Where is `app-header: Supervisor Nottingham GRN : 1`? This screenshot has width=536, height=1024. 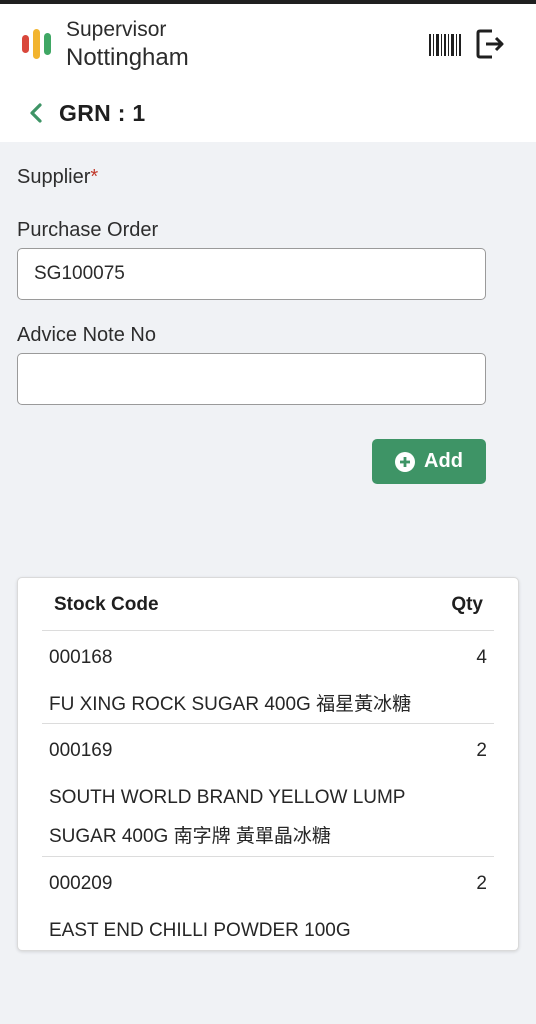 app-header: Supervisor Nottingham GRN : 1 is located at coordinates (268, 73).